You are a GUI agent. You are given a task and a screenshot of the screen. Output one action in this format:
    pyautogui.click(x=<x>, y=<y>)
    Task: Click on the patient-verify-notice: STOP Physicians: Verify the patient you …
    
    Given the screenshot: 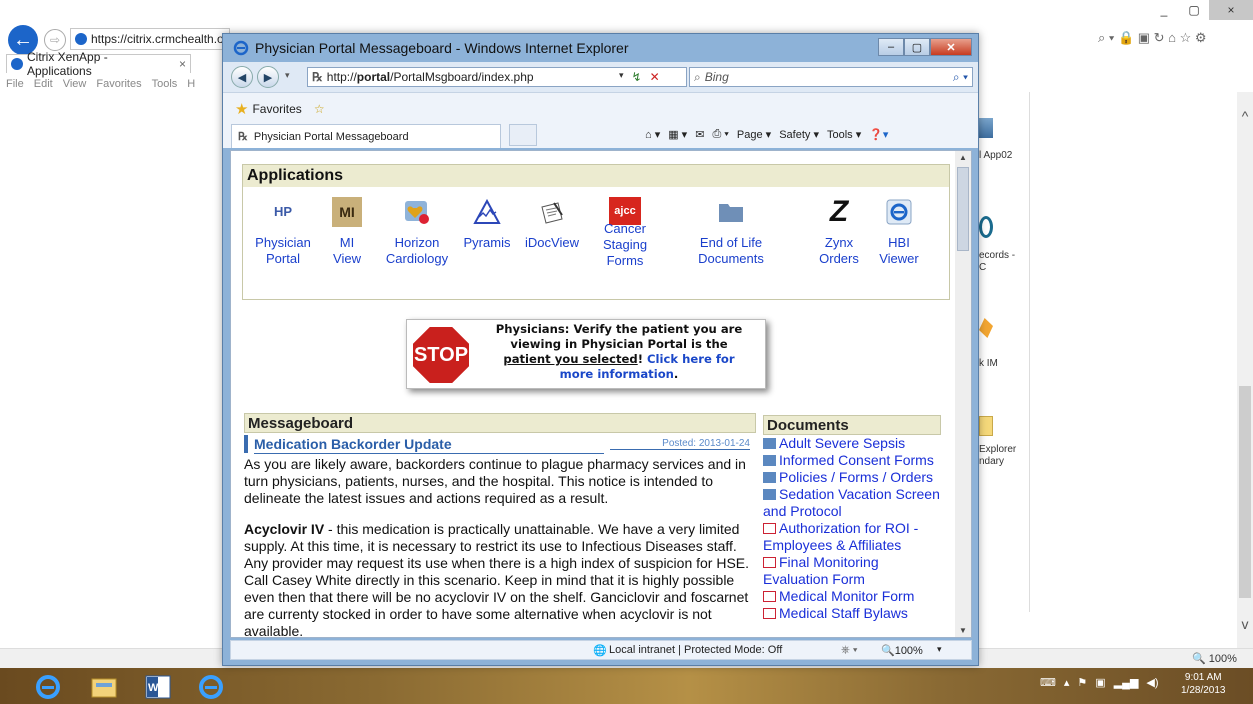 What is the action you would take?
    pyautogui.click(x=586, y=354)
    